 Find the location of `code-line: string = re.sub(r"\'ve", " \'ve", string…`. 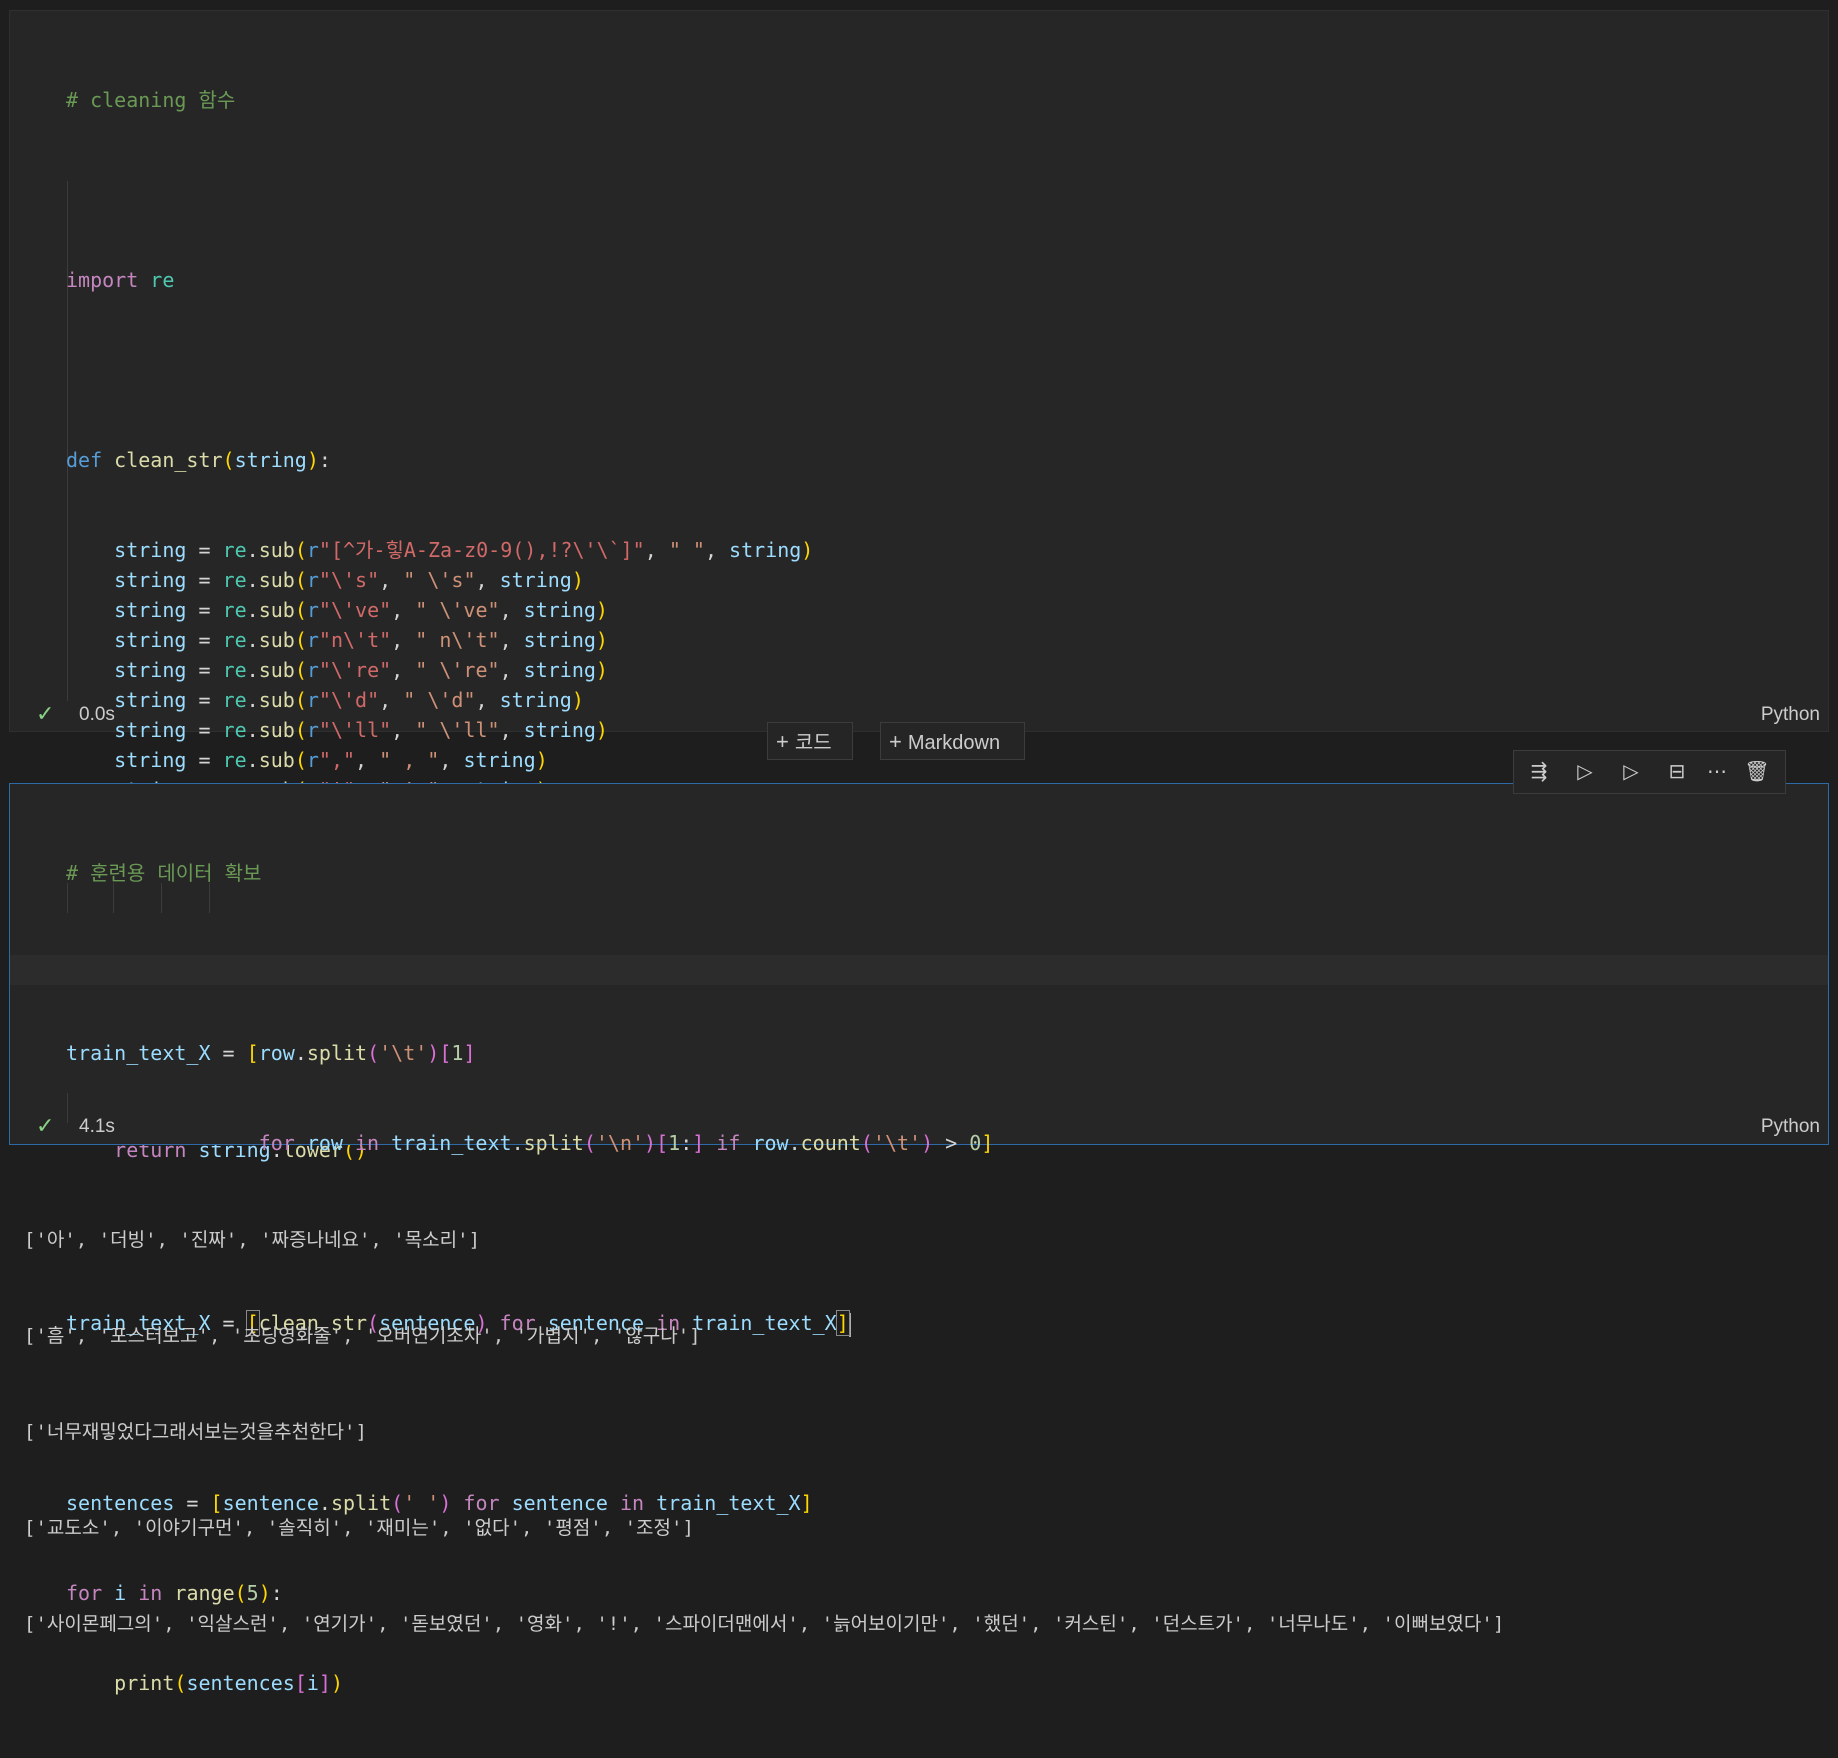

code-line: string = re.sub(r"\'ve", " \'ve", string… is located at coordinates (361, 610).